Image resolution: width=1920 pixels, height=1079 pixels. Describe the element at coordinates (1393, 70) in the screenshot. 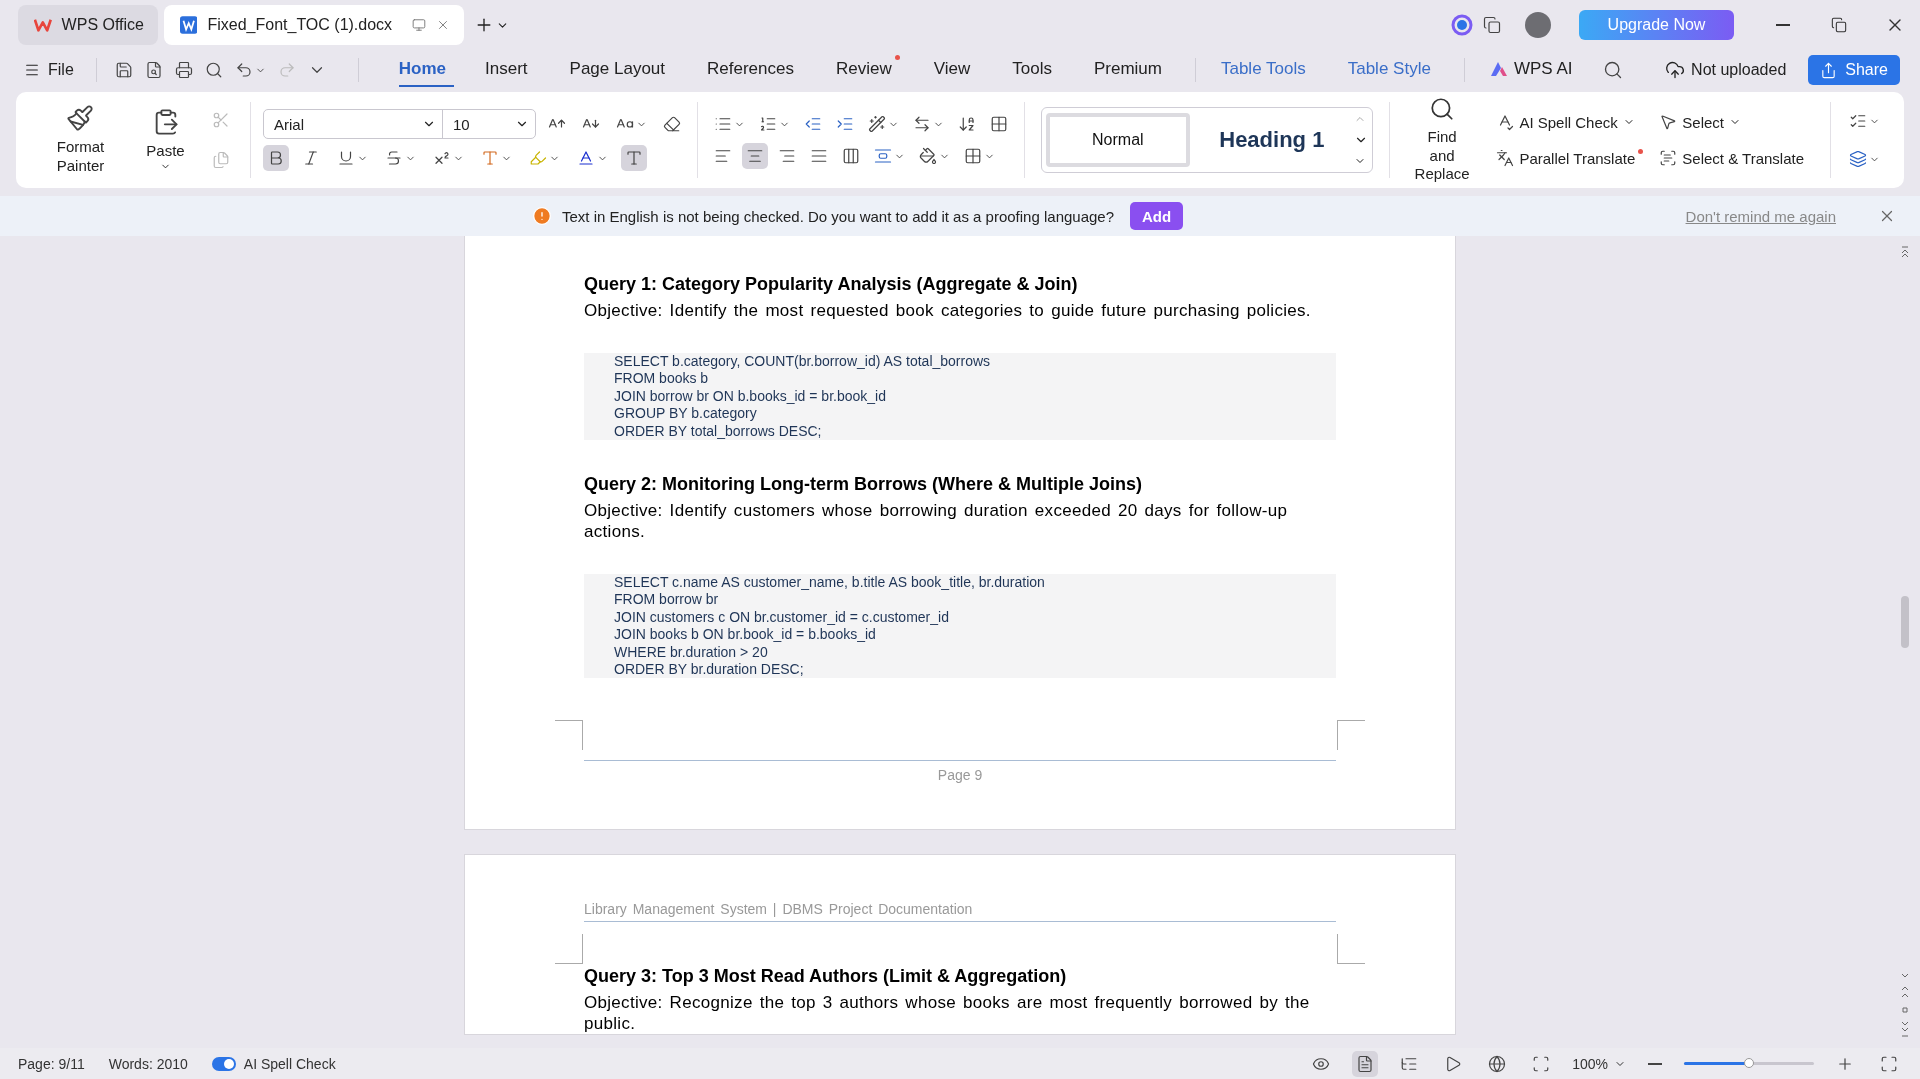

I see `ribbon-tab: Table Style` at that location.